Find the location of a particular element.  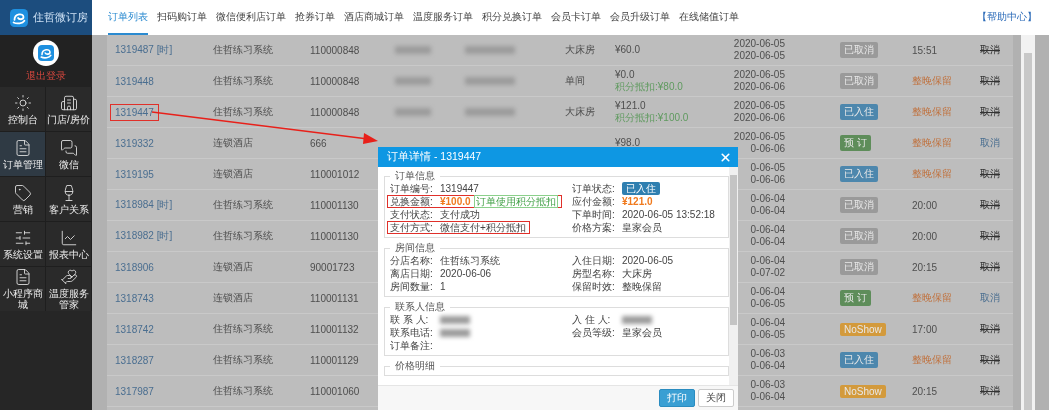

field-label: 下单时间: is located at coordinates (594, 214).